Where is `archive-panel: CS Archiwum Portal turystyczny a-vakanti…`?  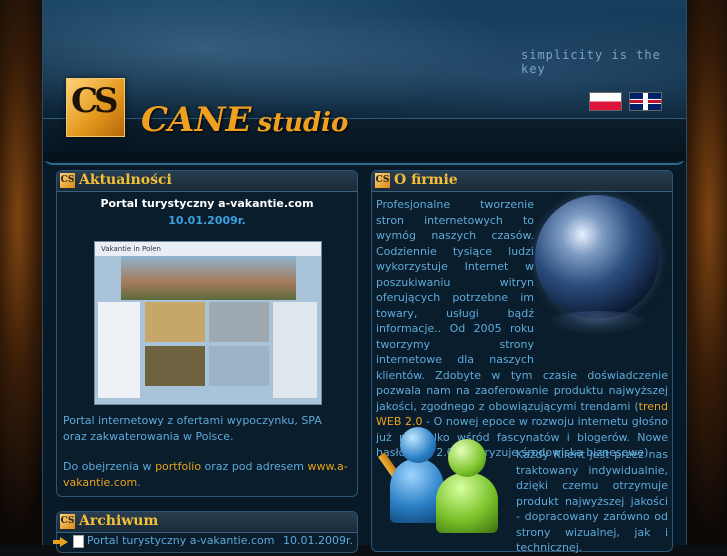 archive-panel: CS Archiwum Portal turystyczny a-vakanti… is located at coordinates (205, 532).